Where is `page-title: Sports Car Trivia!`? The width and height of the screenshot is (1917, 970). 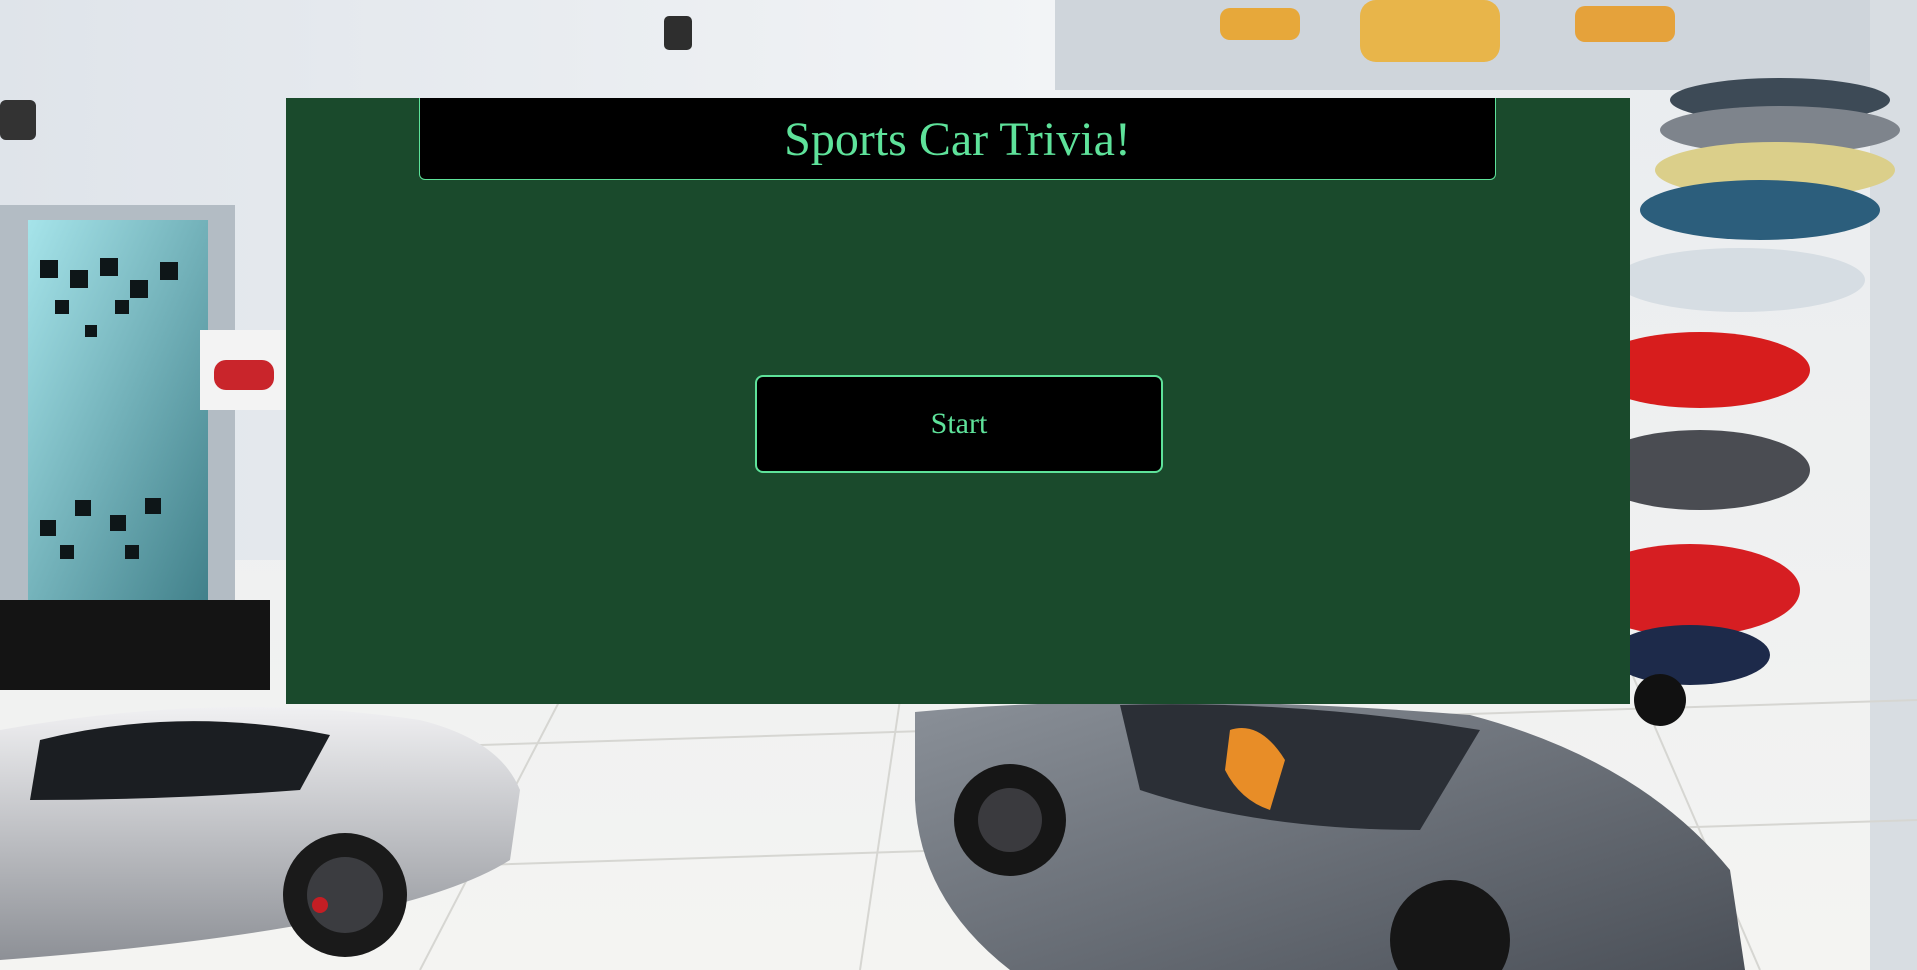 page-title: Sports Car Trivia! is located at coordinates (957, 139).